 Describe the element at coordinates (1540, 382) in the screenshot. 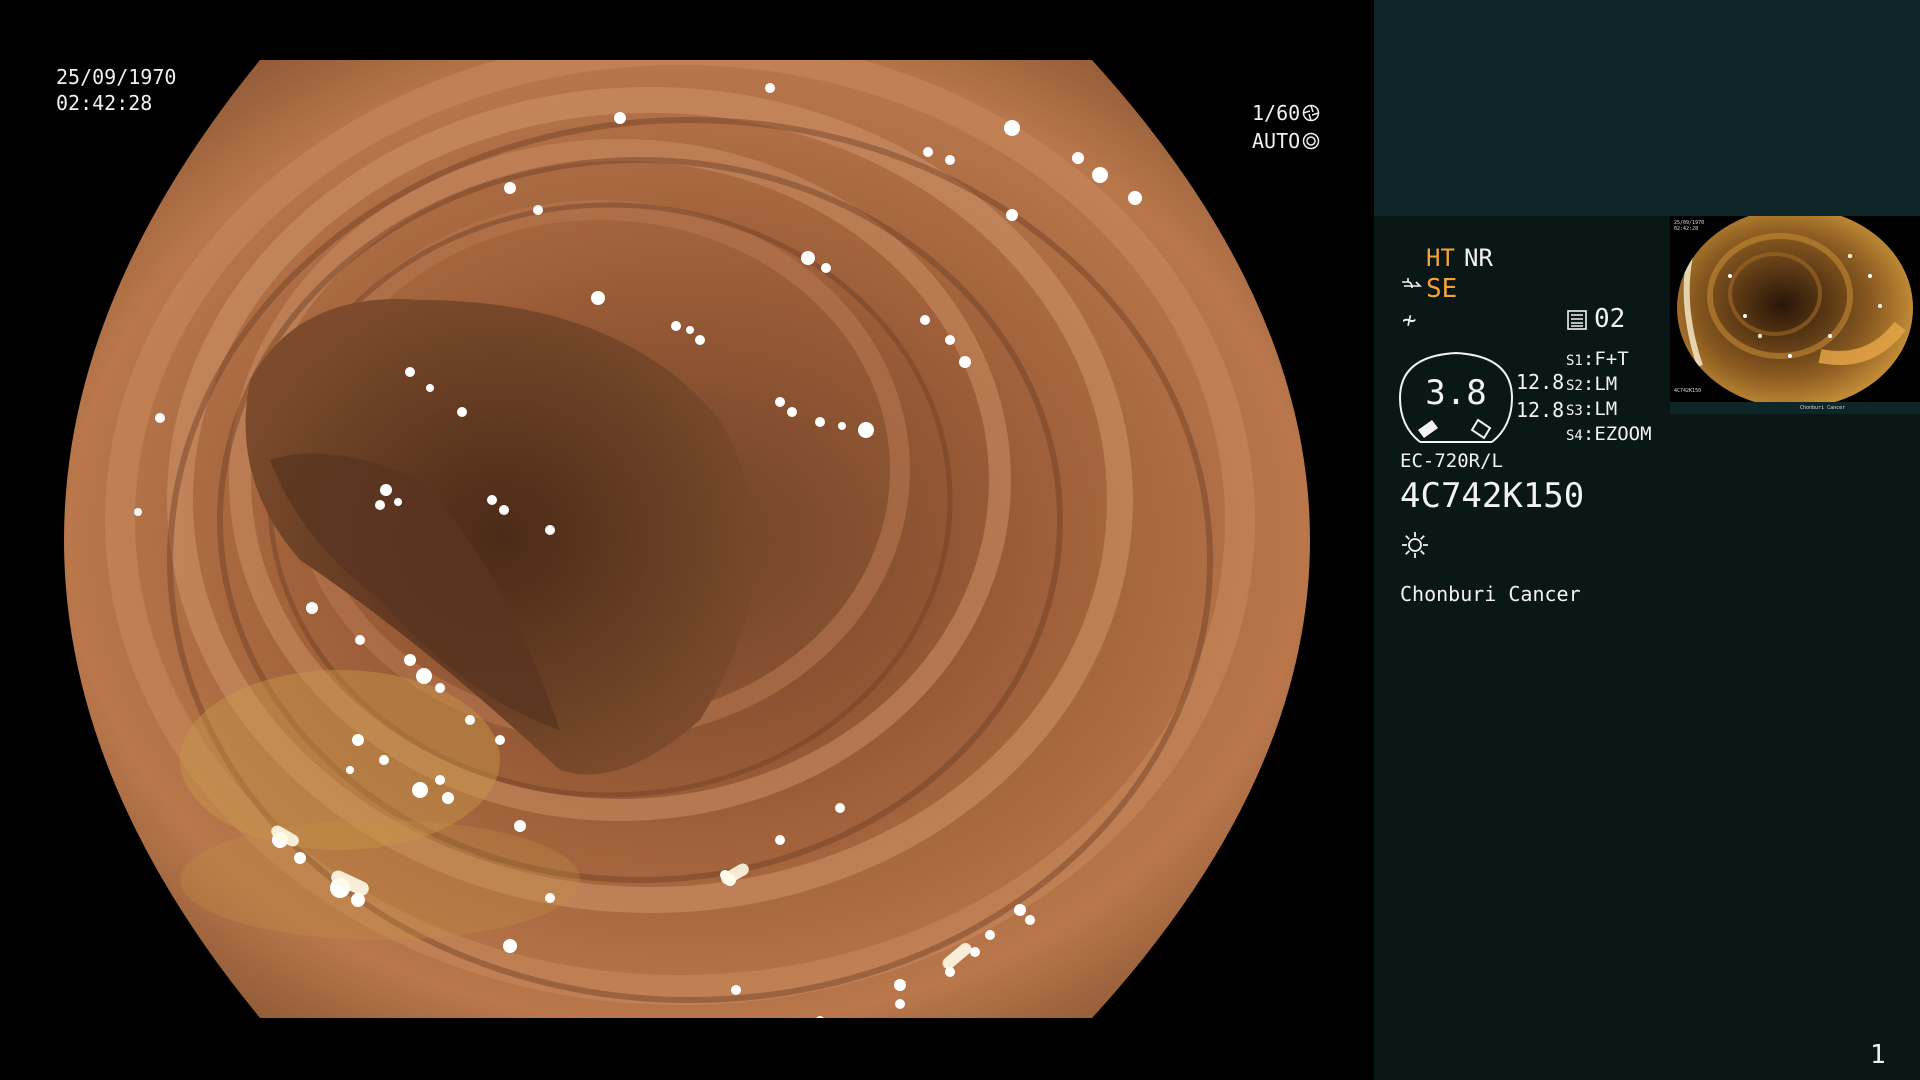

I see `readout-1: 12.8` at that location.